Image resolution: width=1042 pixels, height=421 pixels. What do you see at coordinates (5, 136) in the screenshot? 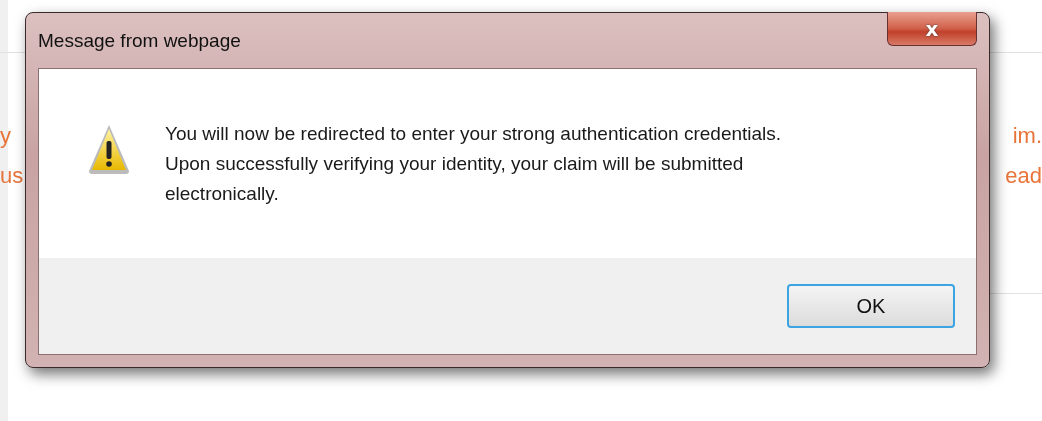
I see `page-text-fragment: y` at bounding box center [5, 136].